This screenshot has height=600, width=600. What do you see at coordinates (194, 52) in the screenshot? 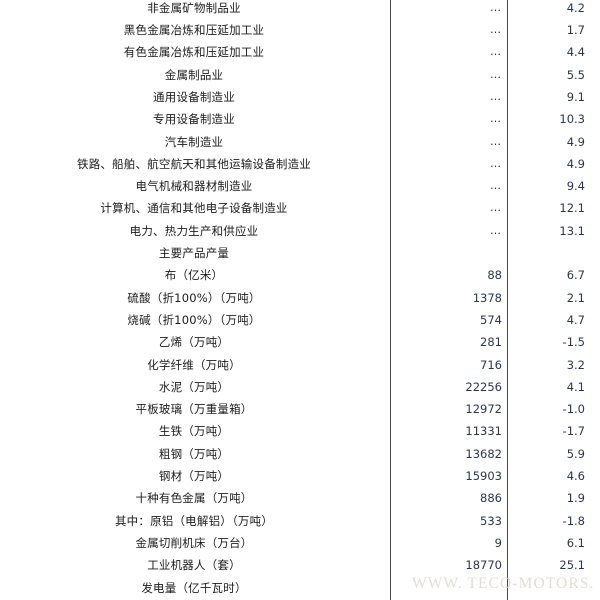
I see `row-label: 有色金属冶炼和压延加工业` at bounding box center [194, 52].